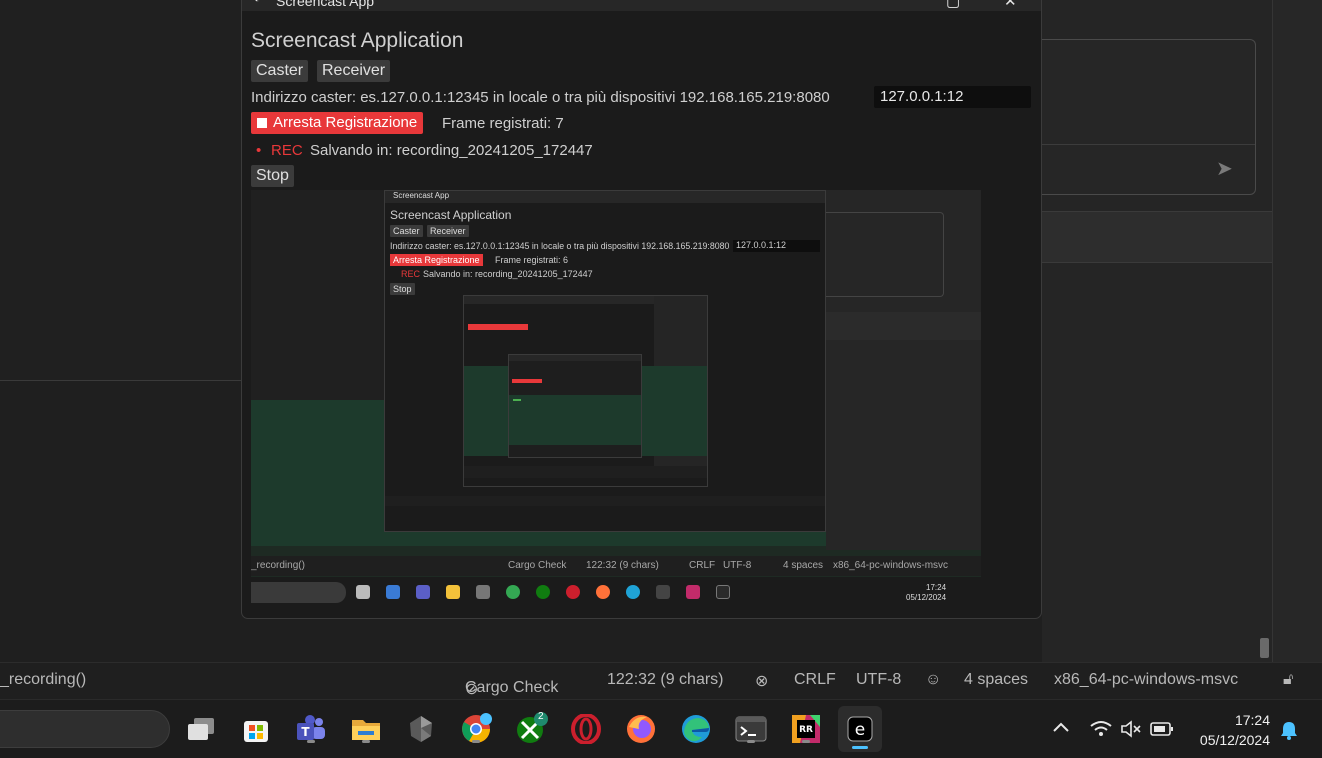 Image resolution: width=1322 pixels, height=758 pixels. What do you see at coordinates (541, 716) in the screenshot?
I see `xbox-badge: 2` at bounding box center [541, 716].